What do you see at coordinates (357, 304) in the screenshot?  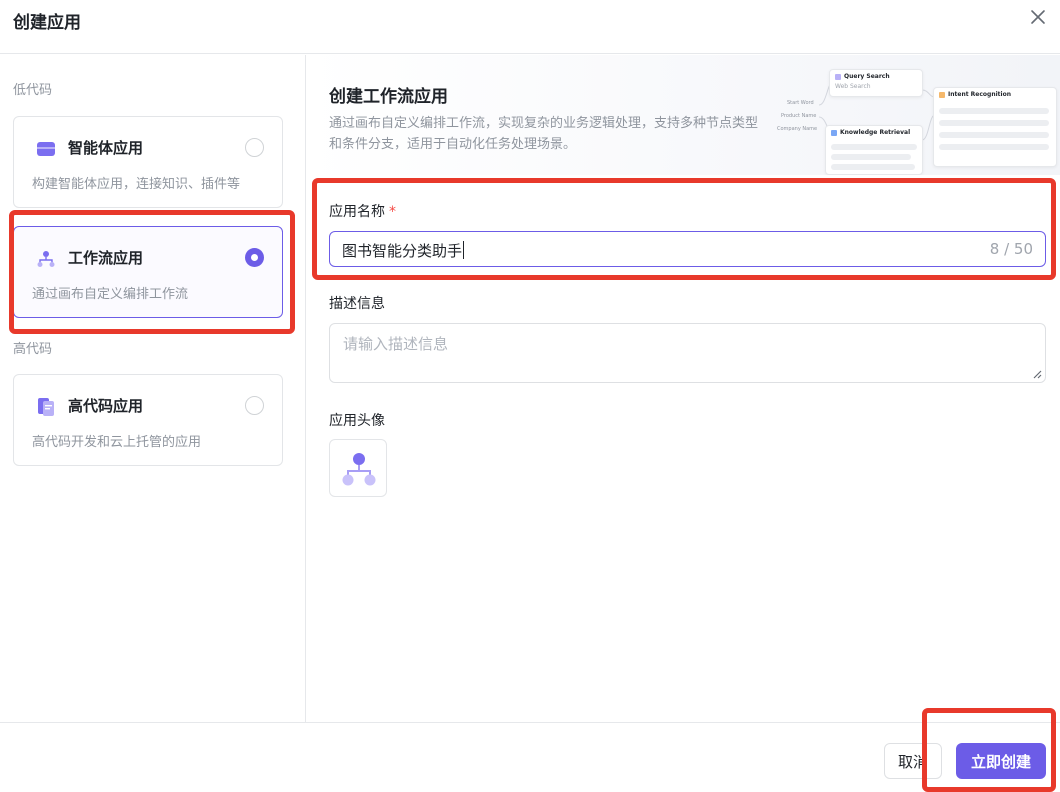 I see `desc-field-label: 描述信息` at bounding box center [357, 304].